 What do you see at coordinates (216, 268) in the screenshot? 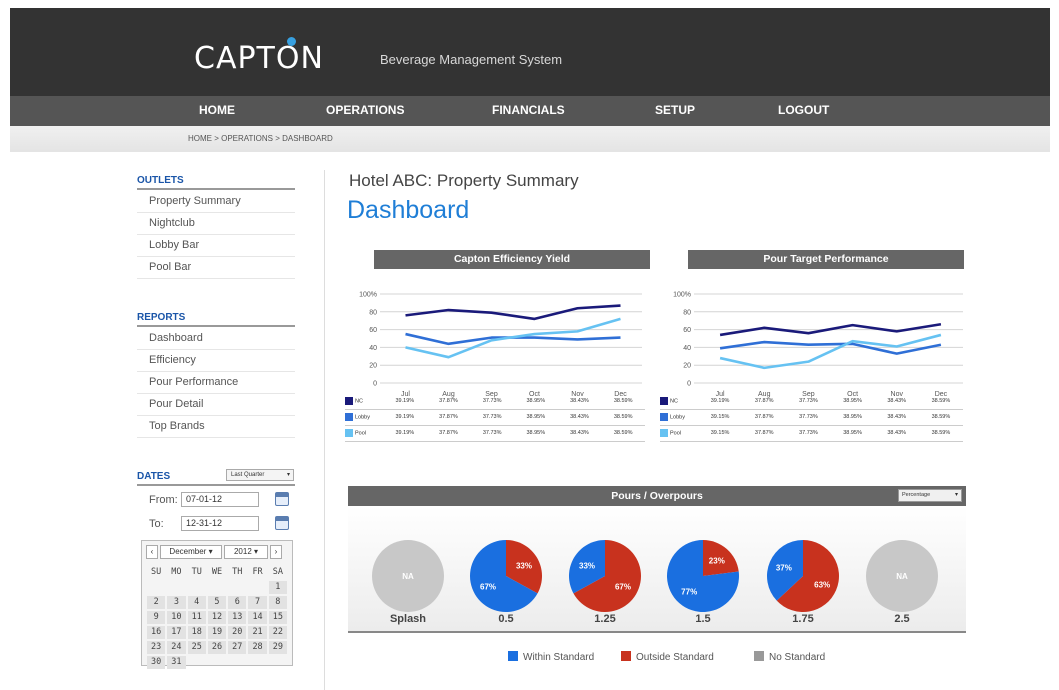
I see `outlet-pool-bar: Pool Bar` at bounding box center [216, 268].